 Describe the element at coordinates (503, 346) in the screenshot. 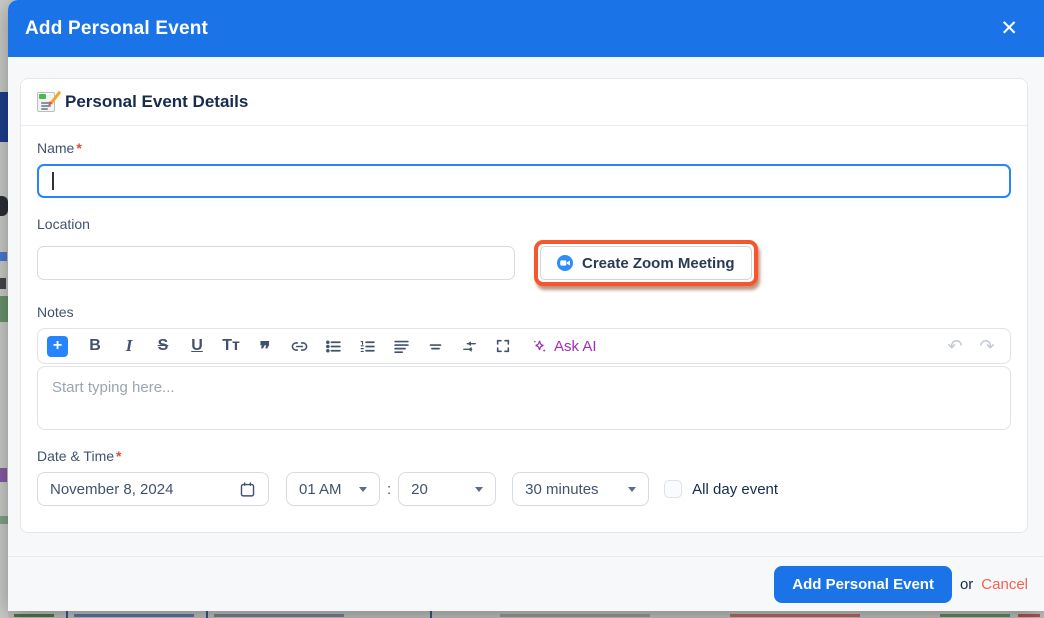

I see `fullscreen-icon` at that location.